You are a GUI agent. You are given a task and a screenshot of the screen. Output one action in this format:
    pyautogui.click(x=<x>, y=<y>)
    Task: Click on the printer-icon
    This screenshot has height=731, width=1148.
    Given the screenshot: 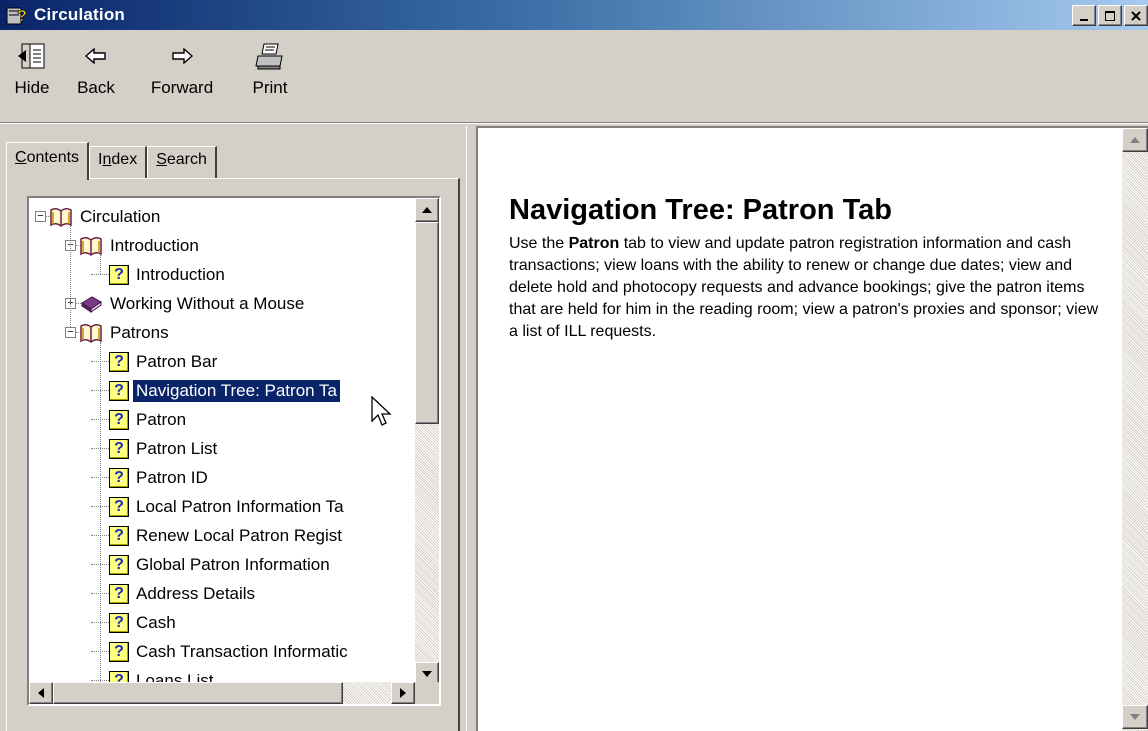 What is the action you would take?
    pyautogui.click(x=269, y=56)
    